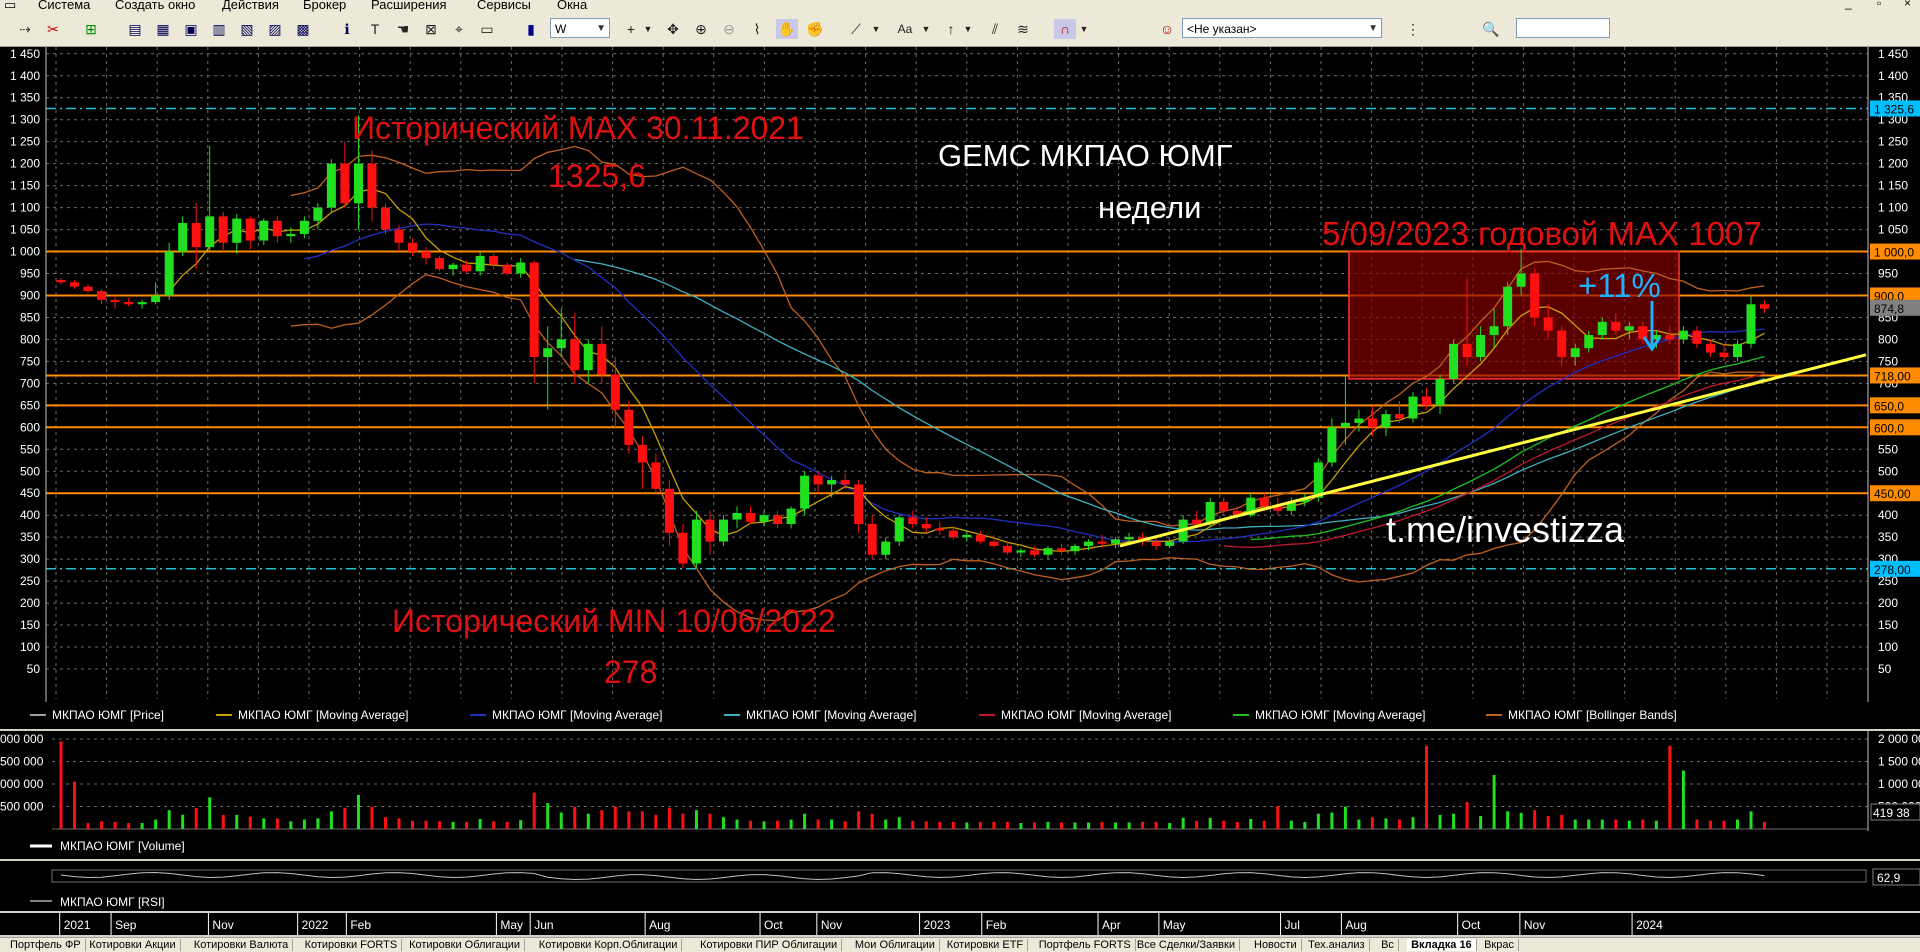 The width and height of the screenshot is (1920, 952). Describe the element at coordinates (701, 29) in the screenshot. I see `zoom-in-icon: ⊕` at that location.